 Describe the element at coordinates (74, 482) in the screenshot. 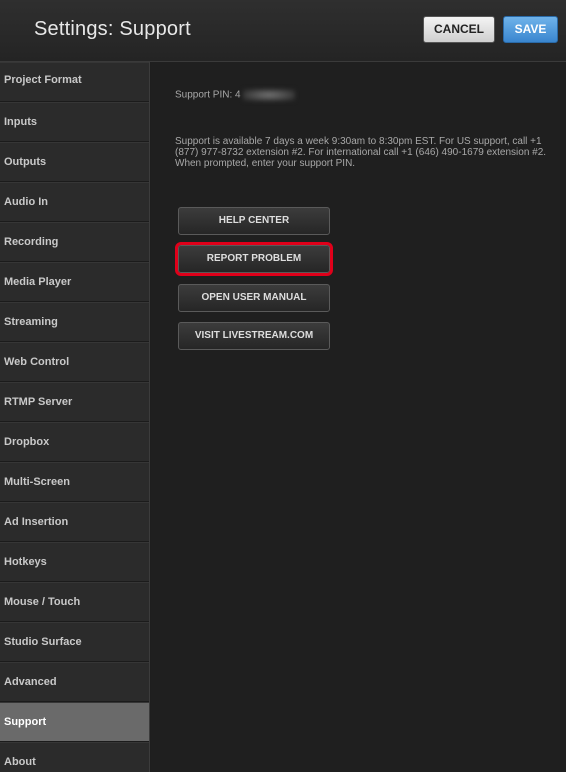

I see `sidebar-item-multi-screen: Multi-Screen` at that location.